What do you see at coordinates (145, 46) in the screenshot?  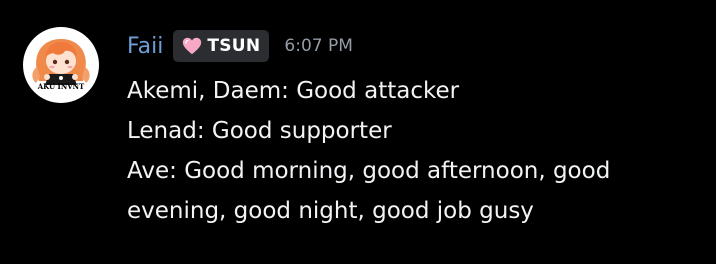 I see `username: Faii` at bounding box center [145, 46].